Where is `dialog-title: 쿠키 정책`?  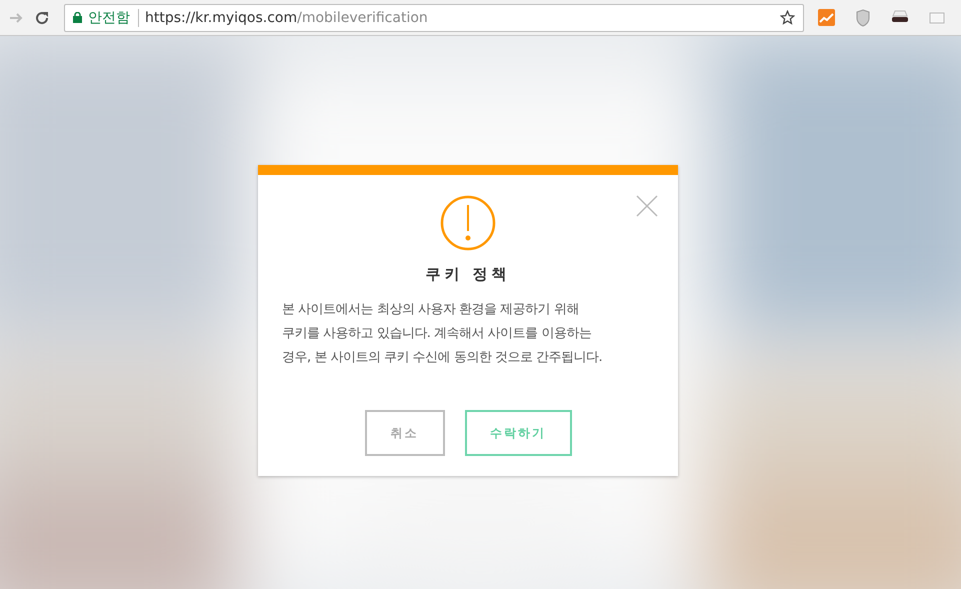 dialog-title: 쿠키 정책 is located at coordinates (468, 274).